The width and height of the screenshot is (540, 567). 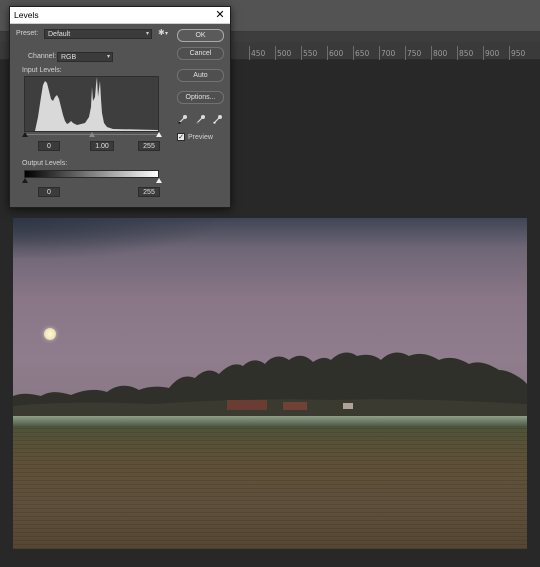 What do you see at coordinates (270, 421) in the screenshot?
I see `field-strip` at bounding box center [270, 421].